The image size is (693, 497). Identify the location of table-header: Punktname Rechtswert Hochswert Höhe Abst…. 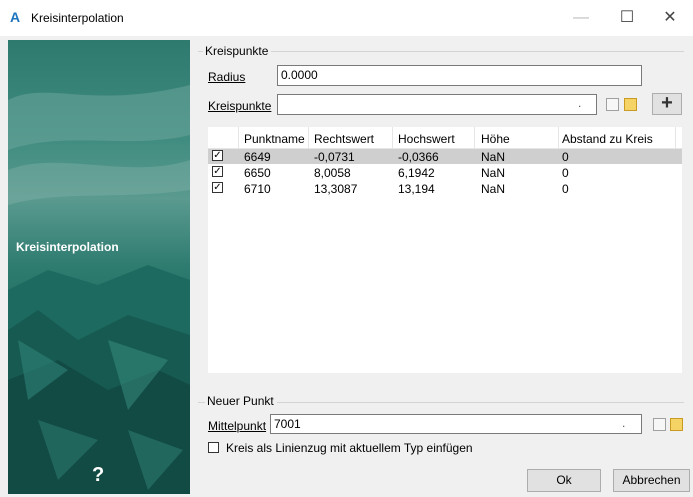
(445, 138).